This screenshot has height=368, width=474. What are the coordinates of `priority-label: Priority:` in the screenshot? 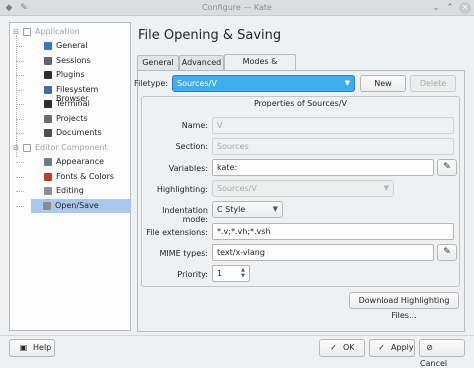 It's located at (192, 274).